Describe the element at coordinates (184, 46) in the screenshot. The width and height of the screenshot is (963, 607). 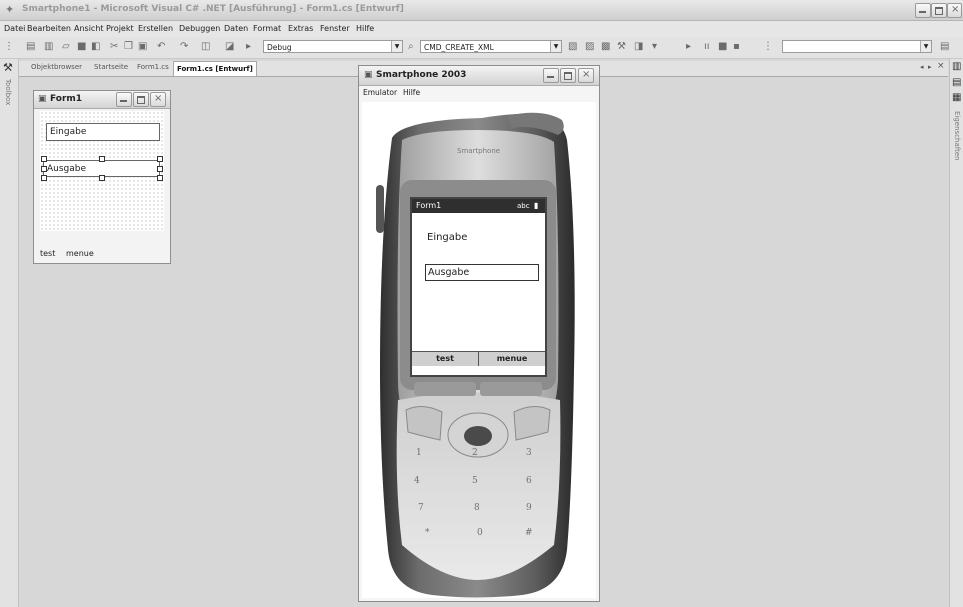
I see `redo-icon: ↷` at that location.